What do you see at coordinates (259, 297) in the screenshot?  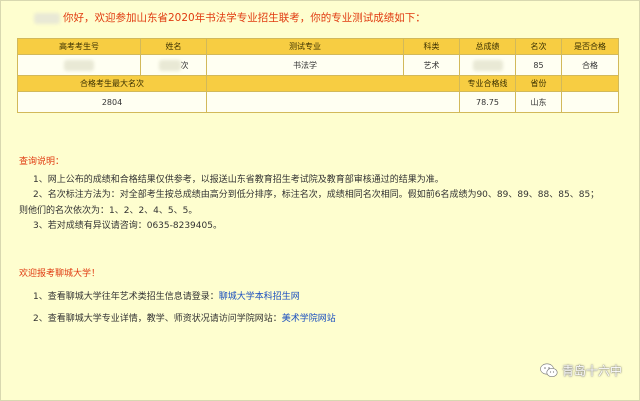 I see `admissions-link: 聊城大学本科招生网` at bounding box center [259, 297].